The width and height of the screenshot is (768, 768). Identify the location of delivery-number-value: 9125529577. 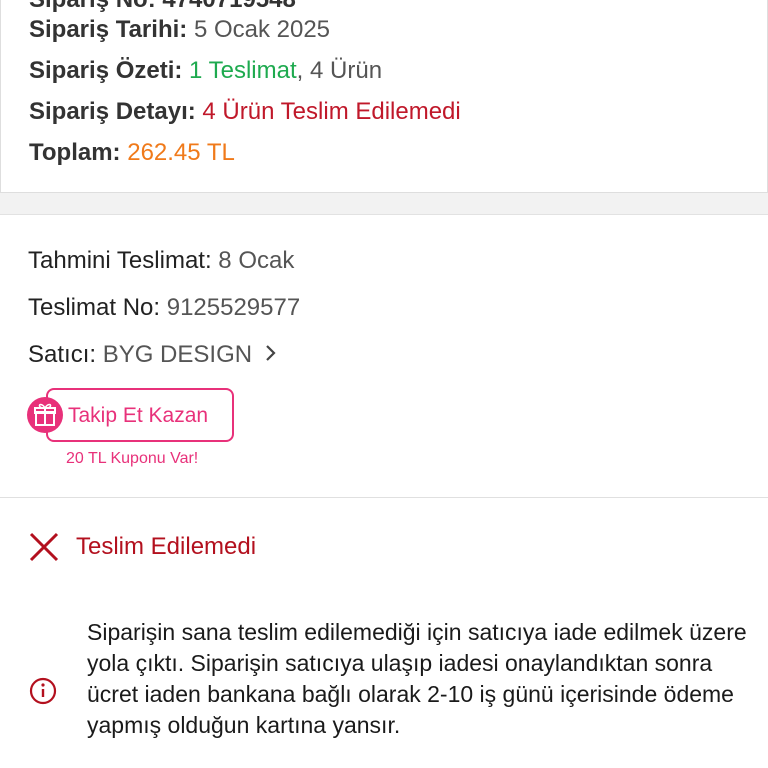
(233, 307).